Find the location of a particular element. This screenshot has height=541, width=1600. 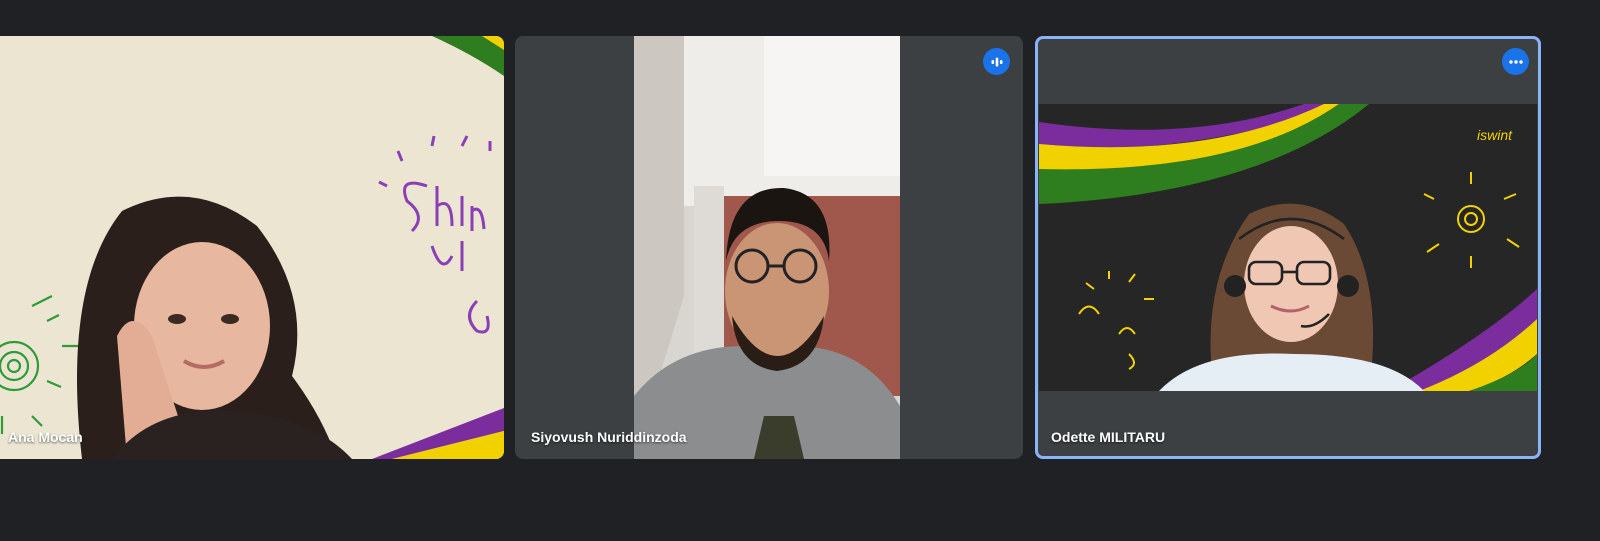

camera-feed is located at coordinates (767, 247).